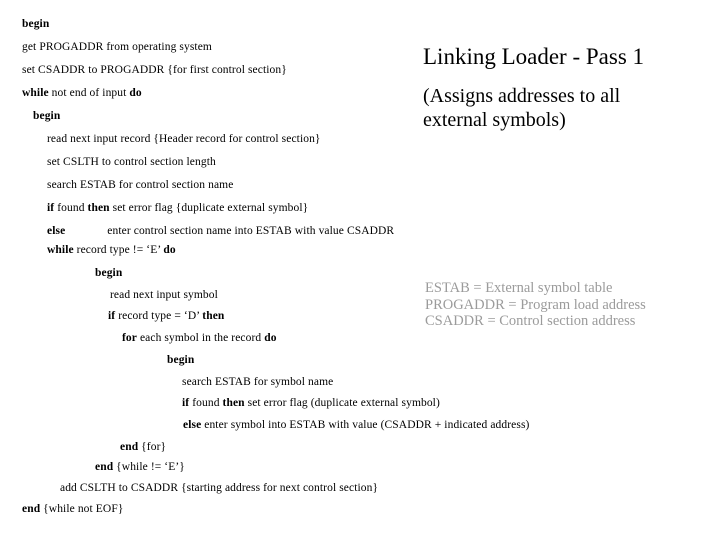  I want to click on pseudocode-line: end {while not EOF}, so click(73, 509).